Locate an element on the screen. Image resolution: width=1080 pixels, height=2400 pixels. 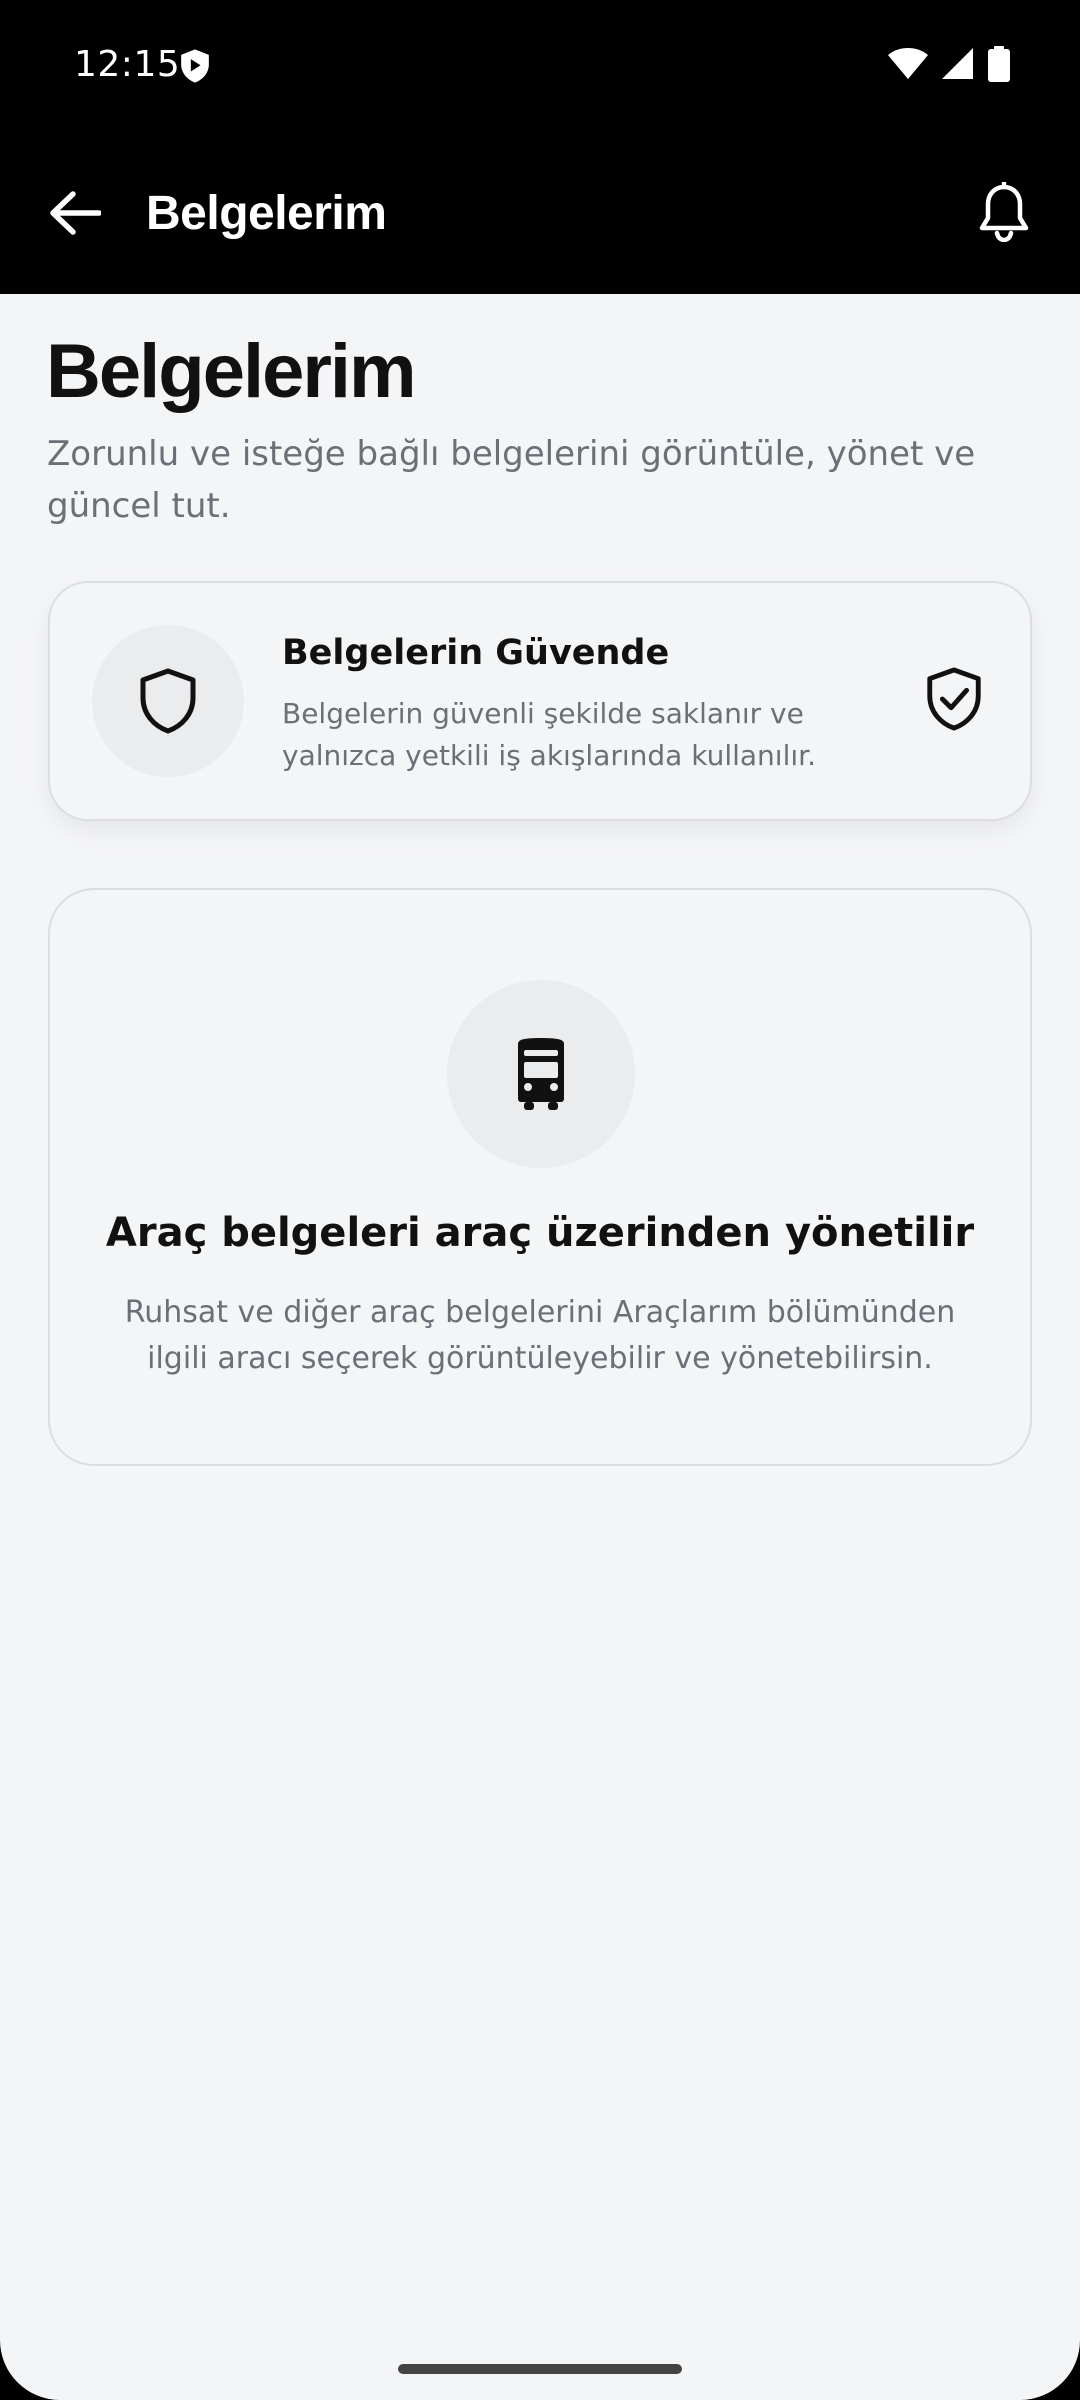
back-button is located at coordinates (75, 213).